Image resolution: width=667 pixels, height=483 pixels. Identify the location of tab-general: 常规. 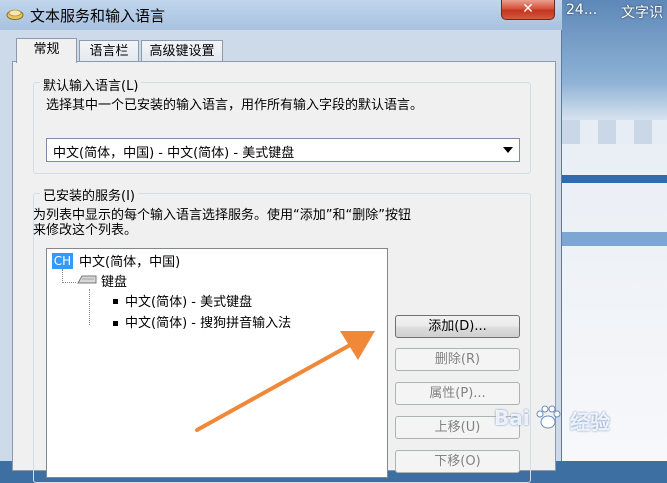
(46, 50).